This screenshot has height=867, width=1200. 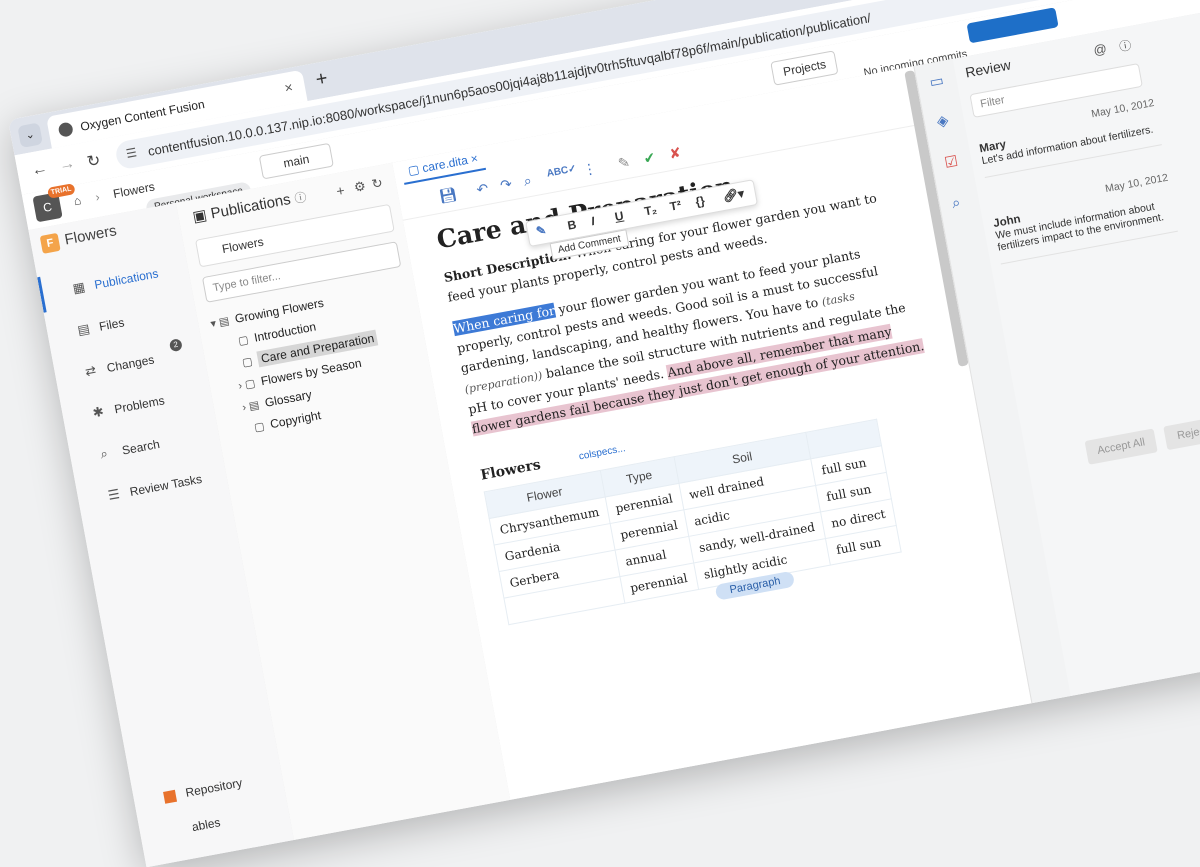 I want to click on reject-change-icon: ✘, so click(x=675, y=153).